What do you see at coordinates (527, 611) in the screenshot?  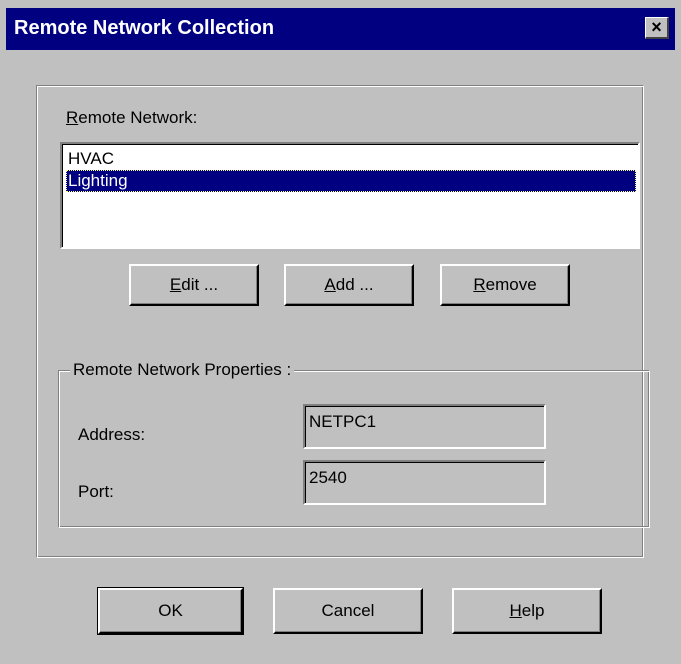 I see `help-button: Help` at bounding box center [527, 611].